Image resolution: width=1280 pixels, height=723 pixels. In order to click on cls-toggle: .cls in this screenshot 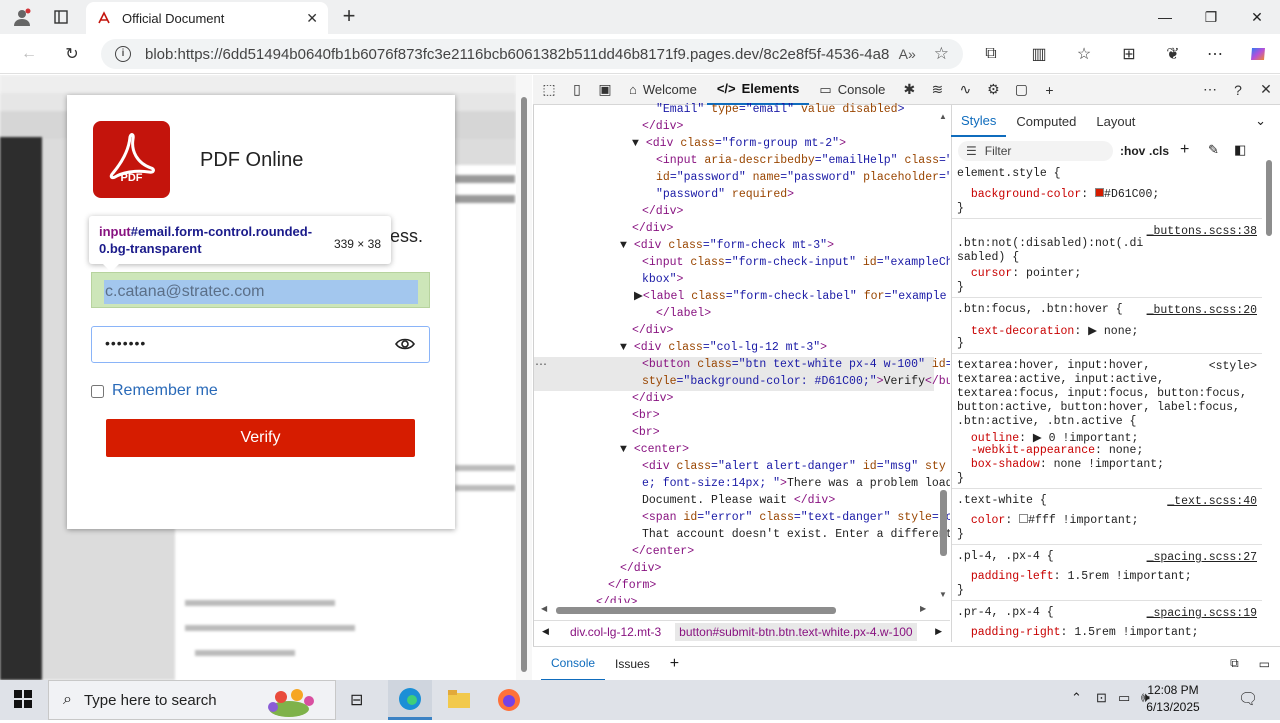, I will do `click(1159, 151)`.